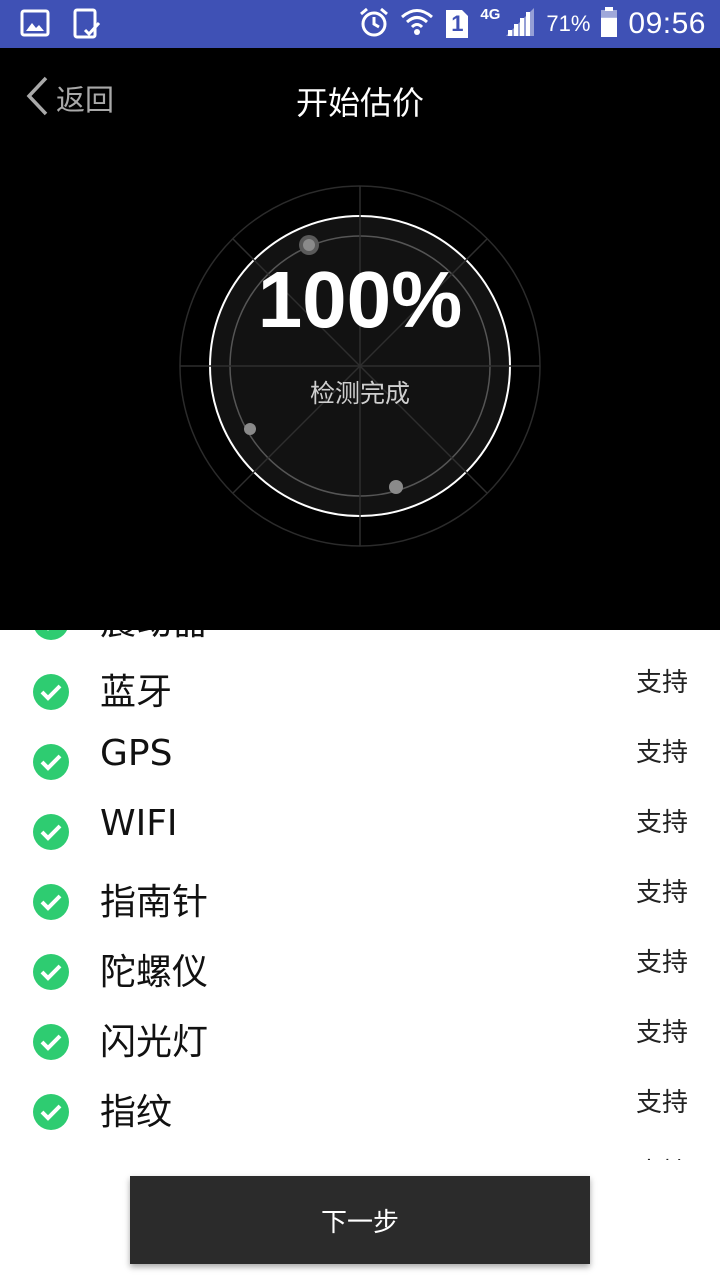  What do you see at coordinates (520, 24) in the screenshot?
I see `signal-icon` at bounding box center [520, 24].